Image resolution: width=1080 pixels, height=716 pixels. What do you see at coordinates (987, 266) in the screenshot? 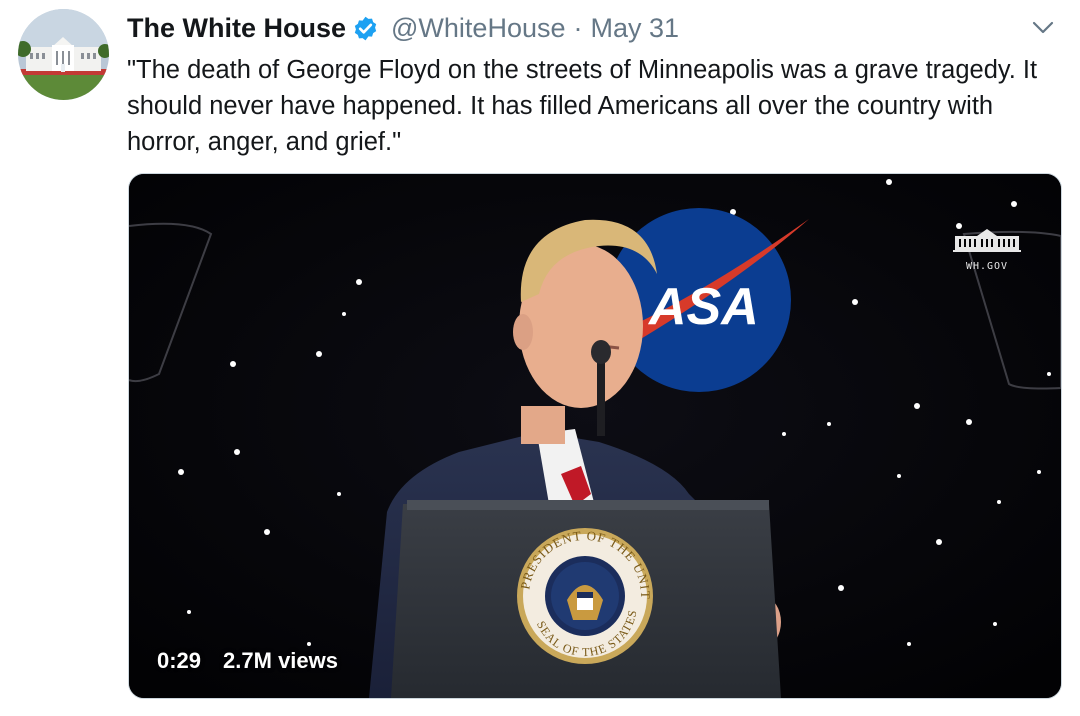
I see `watermark-text: WH.GOV` at bounding box center [987, 266].